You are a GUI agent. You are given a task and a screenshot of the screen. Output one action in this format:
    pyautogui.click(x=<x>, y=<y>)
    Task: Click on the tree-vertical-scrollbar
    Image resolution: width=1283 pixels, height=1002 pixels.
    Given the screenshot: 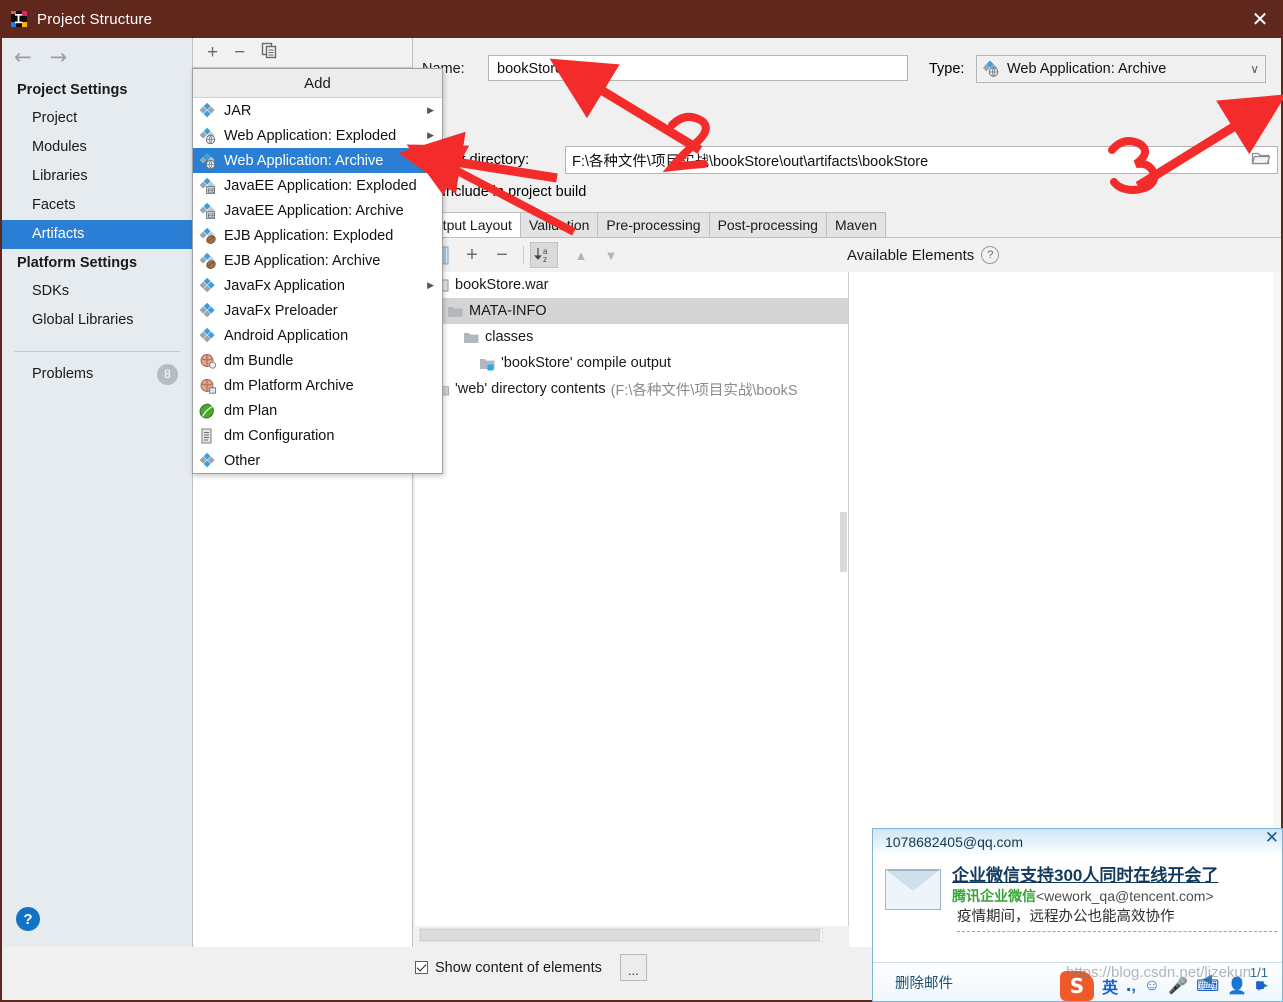 What is the action you would take?
    pyautogui.click(x=843, y=542)
    